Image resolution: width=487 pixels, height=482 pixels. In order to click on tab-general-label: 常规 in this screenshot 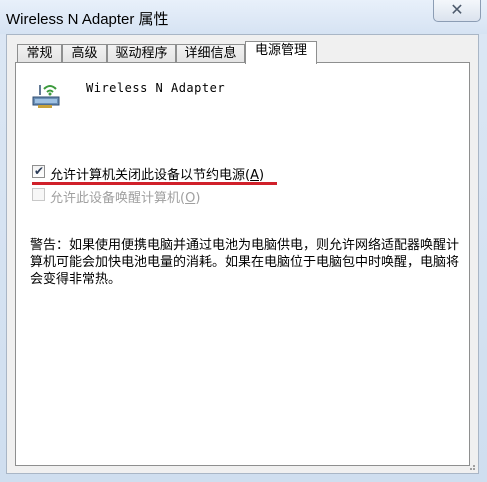, I will do `click(39, 53)`.